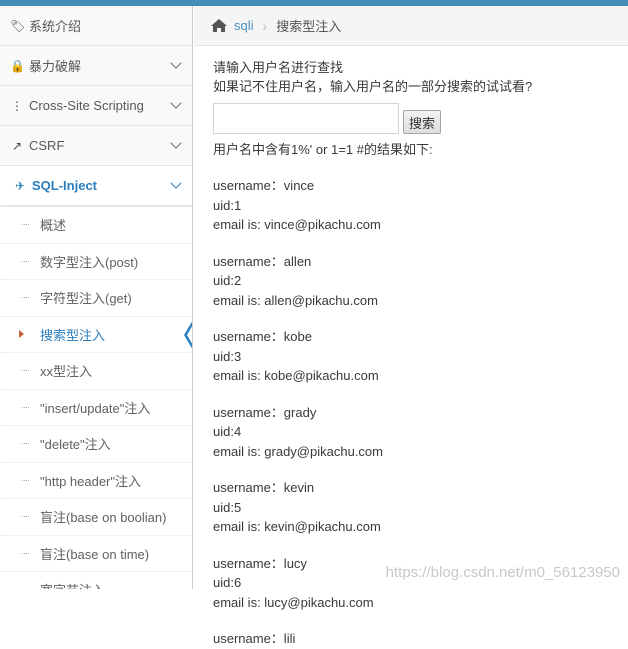  What do you see at coordinates (75, 445) in the screenshot?
I see `submenu-label: "delete"注入` at bounding box center [75, 445].